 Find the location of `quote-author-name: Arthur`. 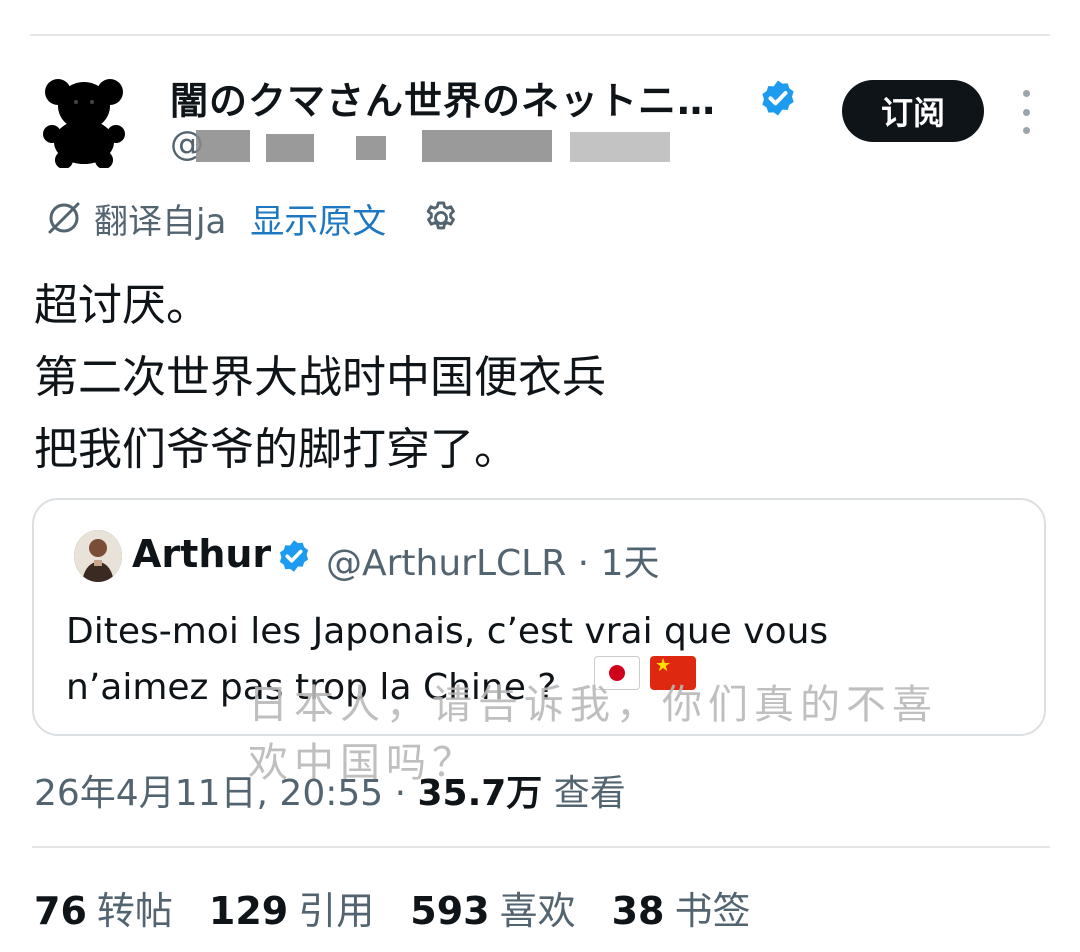

quote-author-name: Arthur is located at coordinates (201, 554).